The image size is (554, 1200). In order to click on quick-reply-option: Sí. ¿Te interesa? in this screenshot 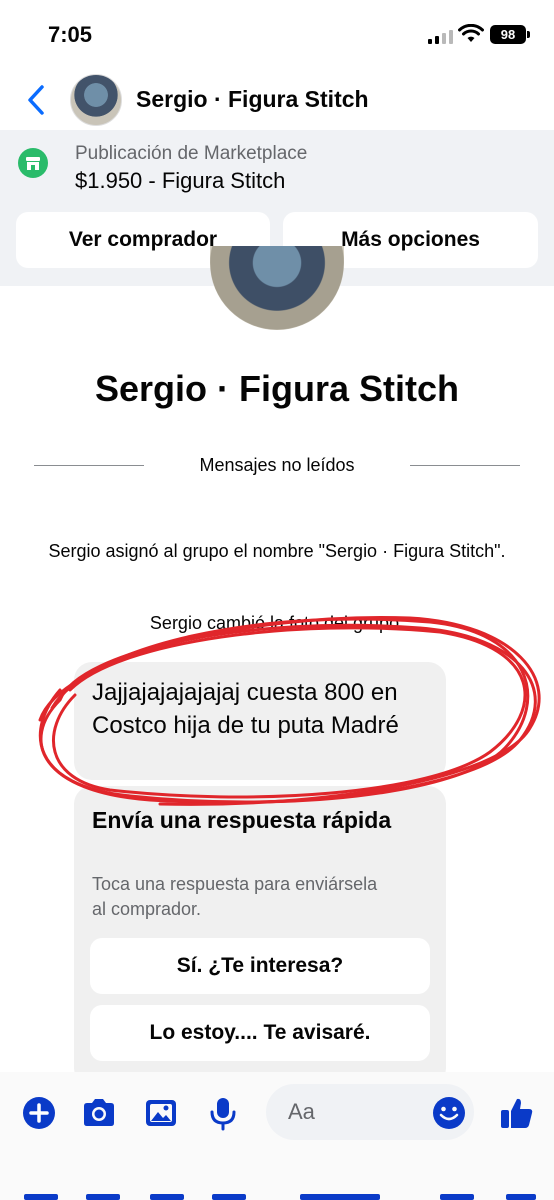, I will do `click(260, 966)`.